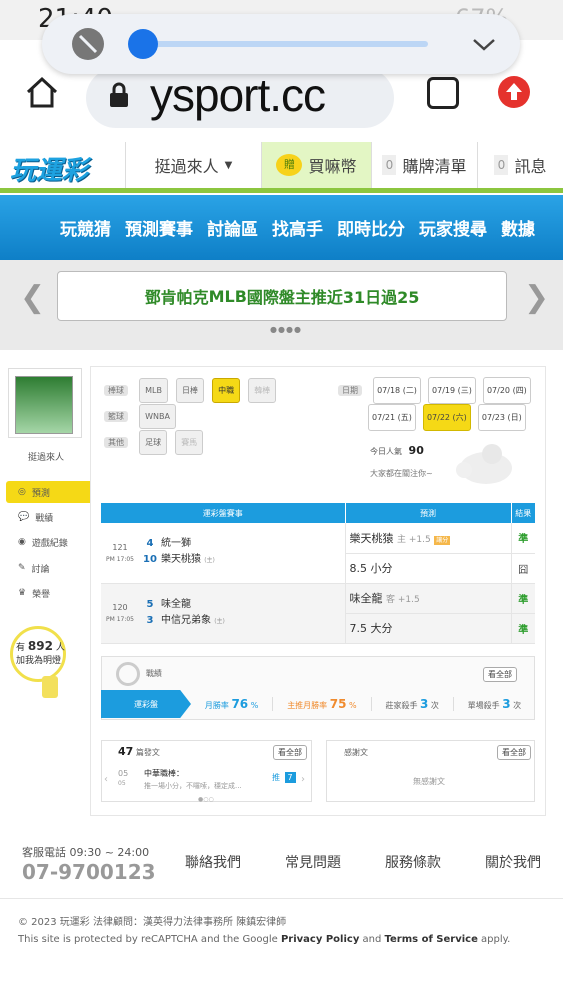 The width and height of the screenshot is (563, 1000). Describe the element at coordinates (453, 227) in the screenshot. I see `nav-item: 玩家搜尋` at that location.